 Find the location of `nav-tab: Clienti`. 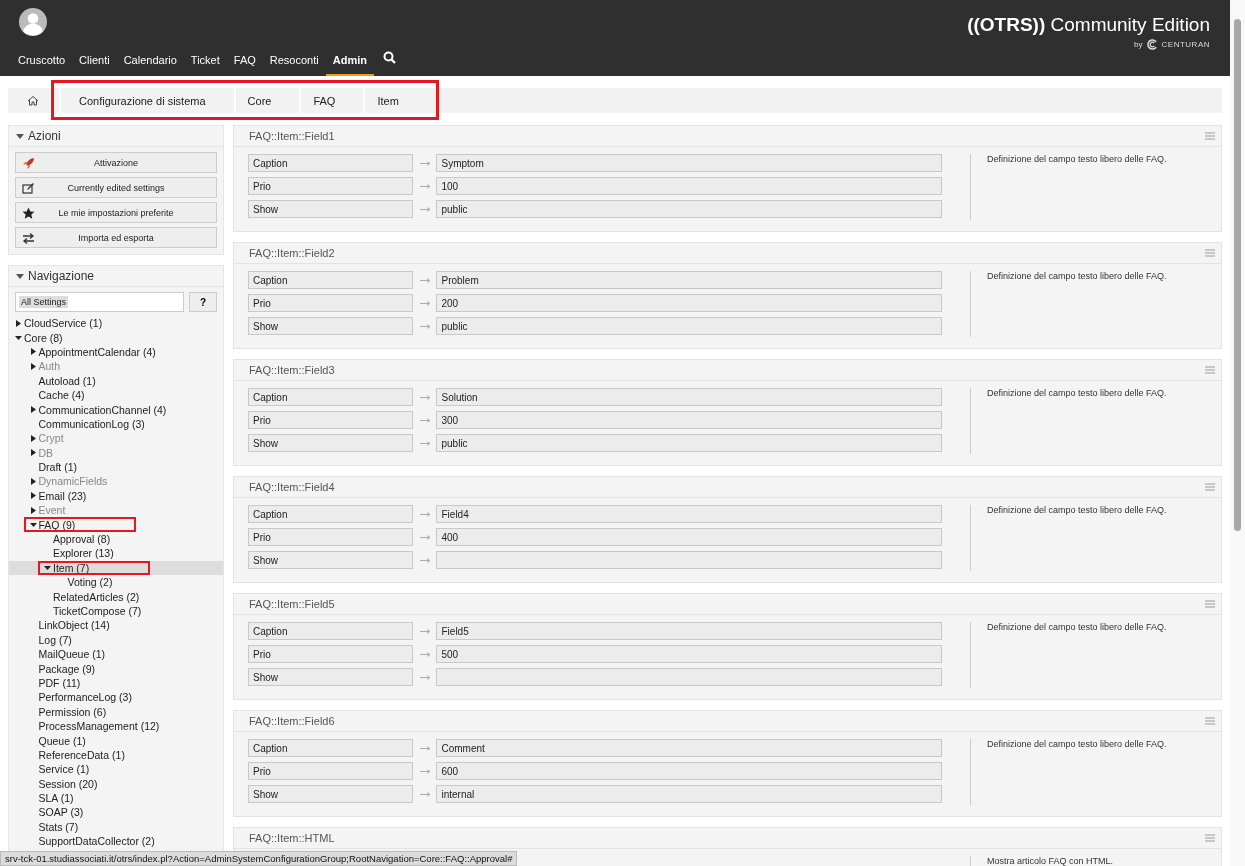

nav-tab: Clienti is located at coordinates (94, 65).